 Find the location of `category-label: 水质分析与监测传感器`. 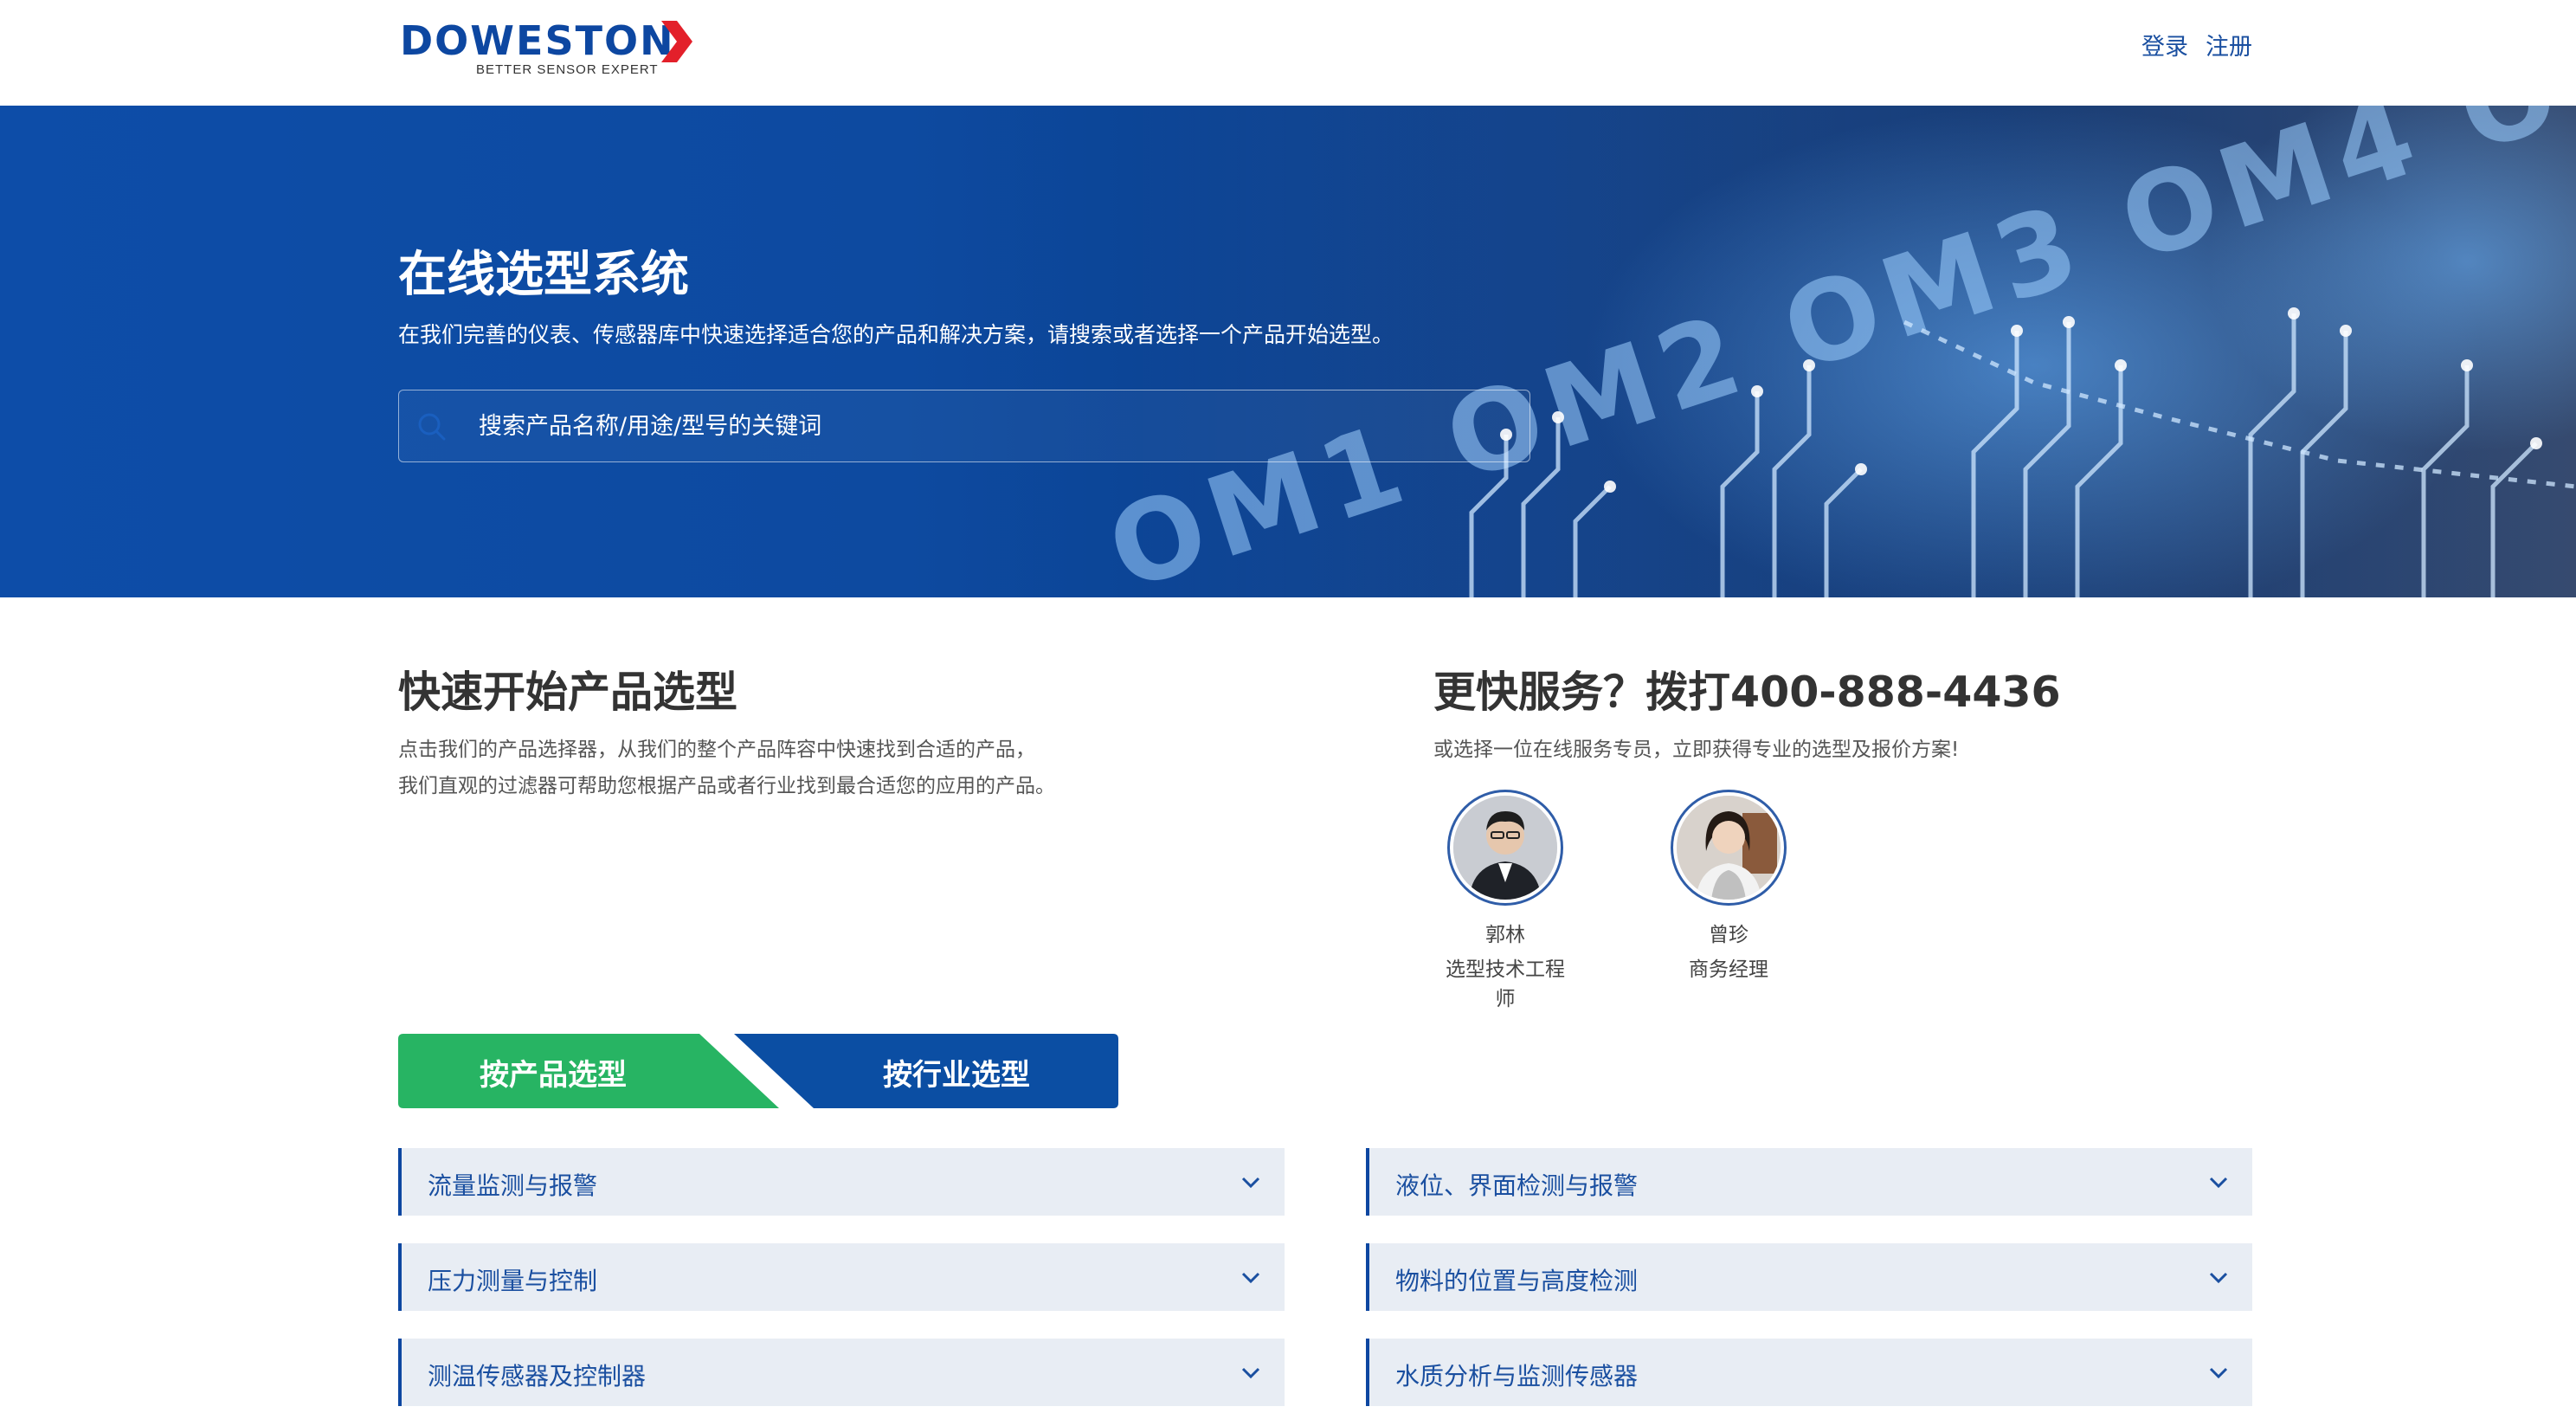

category-label: 水质分析与监测传感器 is located at coordinates (1517, 1376).